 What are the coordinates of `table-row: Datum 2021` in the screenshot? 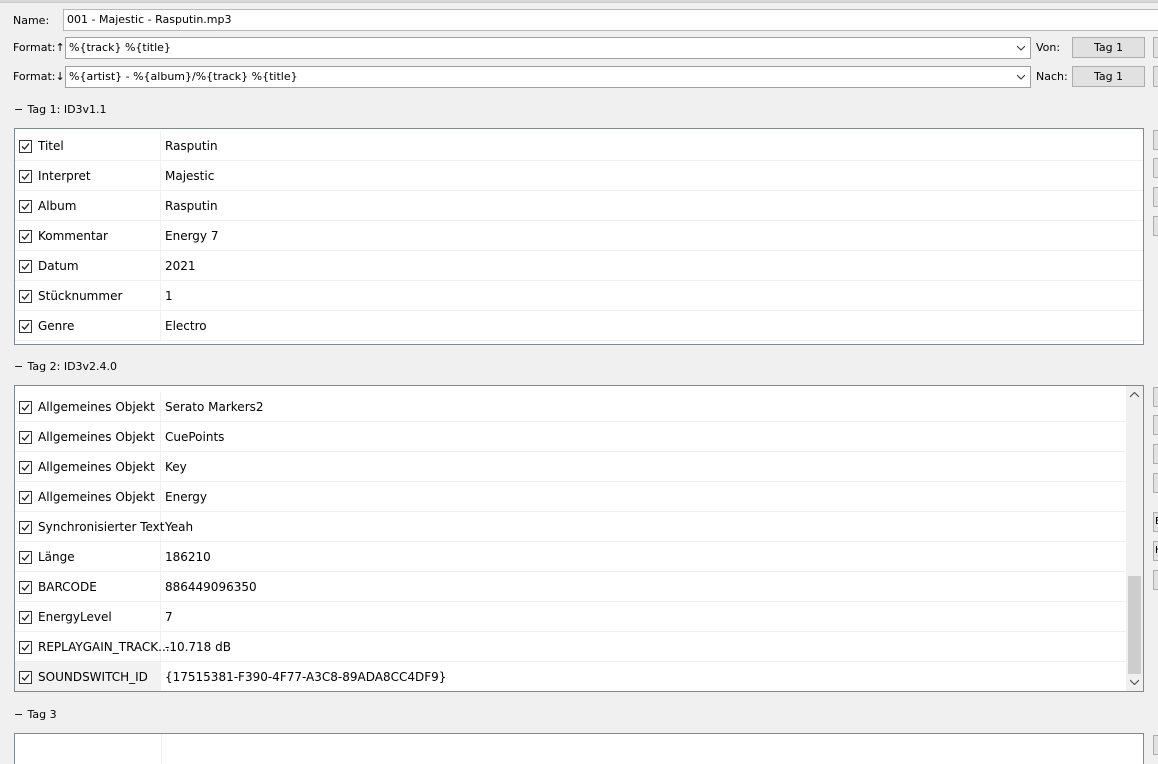 It's located at (579, 266).